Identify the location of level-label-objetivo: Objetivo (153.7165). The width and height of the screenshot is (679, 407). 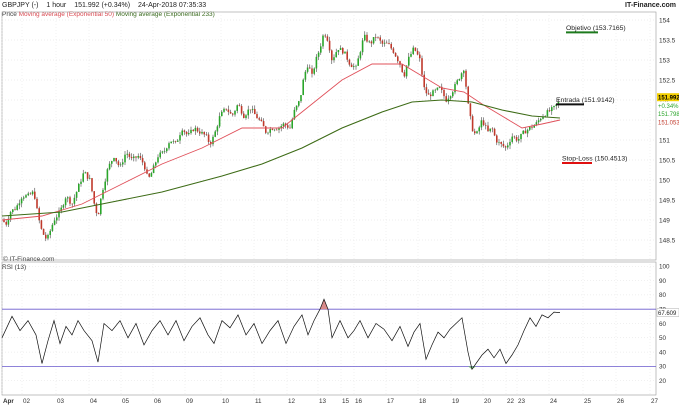
(596, 28).